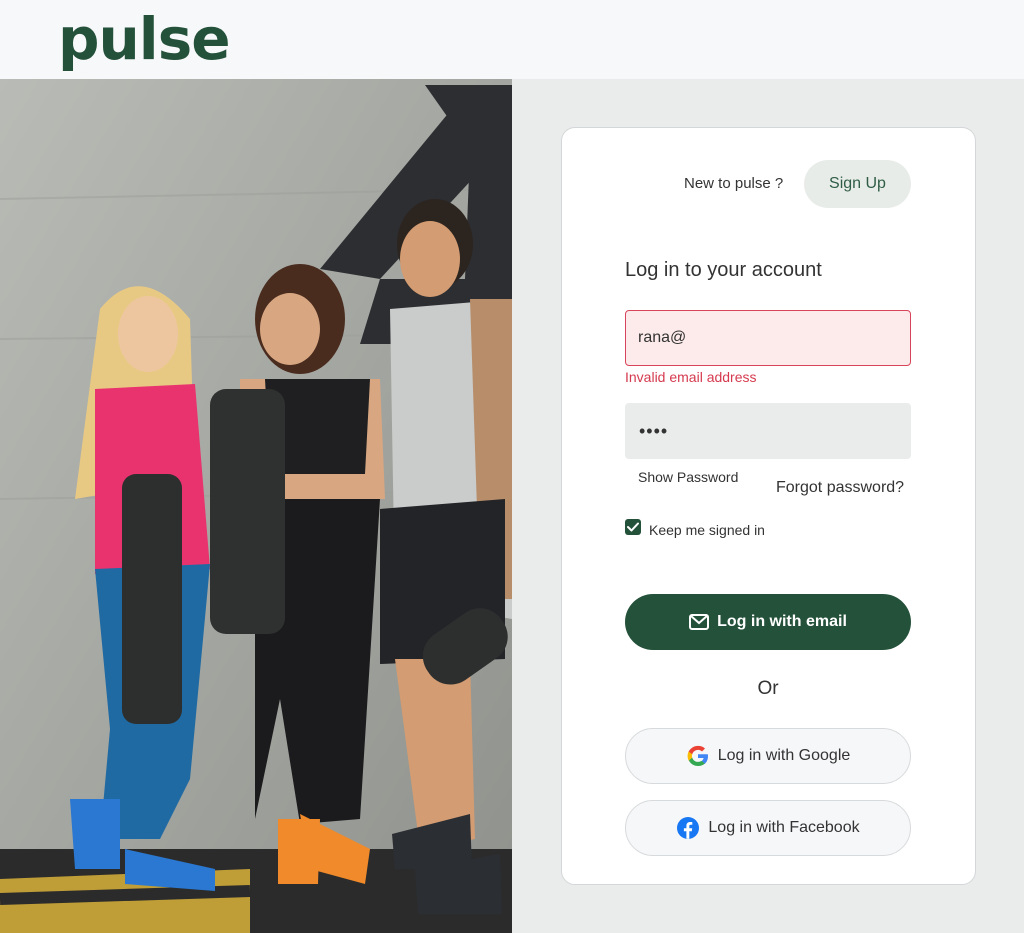 The height and width of the screenshot is (933, 1024). Describe the element at coordinates (782, 621) in the screenshot. I see `login-with-email-label: Log in with email` at that location.